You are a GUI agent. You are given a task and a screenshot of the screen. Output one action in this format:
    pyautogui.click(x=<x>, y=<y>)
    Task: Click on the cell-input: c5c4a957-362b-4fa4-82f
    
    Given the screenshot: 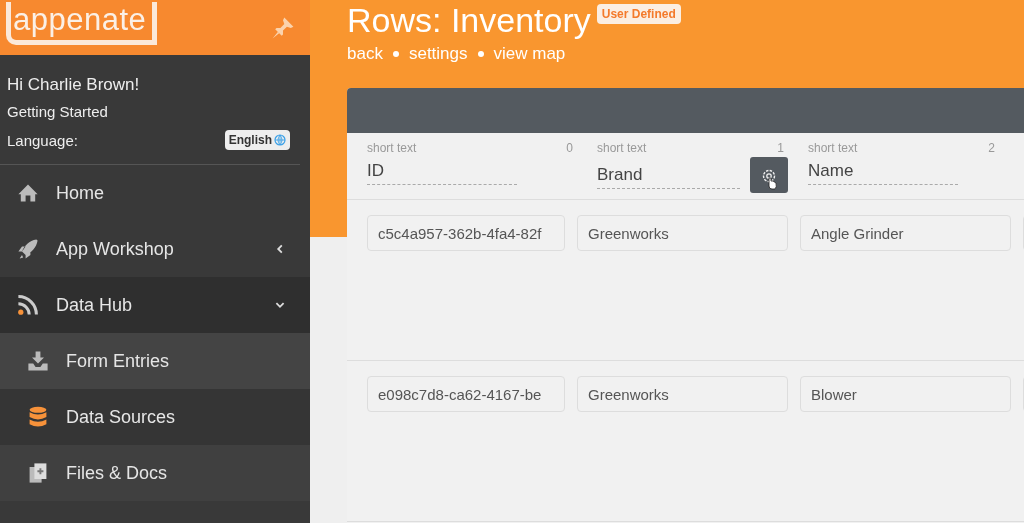 What is the action you would take?
    pyautogui.click(x=466, y=233)
    